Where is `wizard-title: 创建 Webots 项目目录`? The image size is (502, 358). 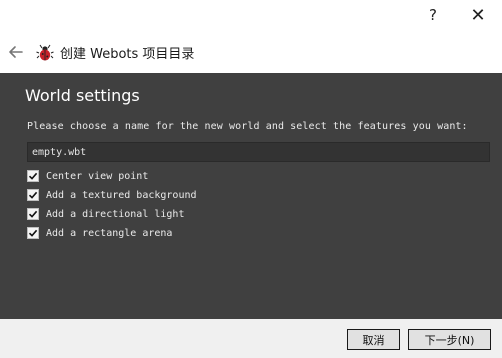 wizard-title: 创建 Webots 项目目录 is located at coordinates (127, 54).